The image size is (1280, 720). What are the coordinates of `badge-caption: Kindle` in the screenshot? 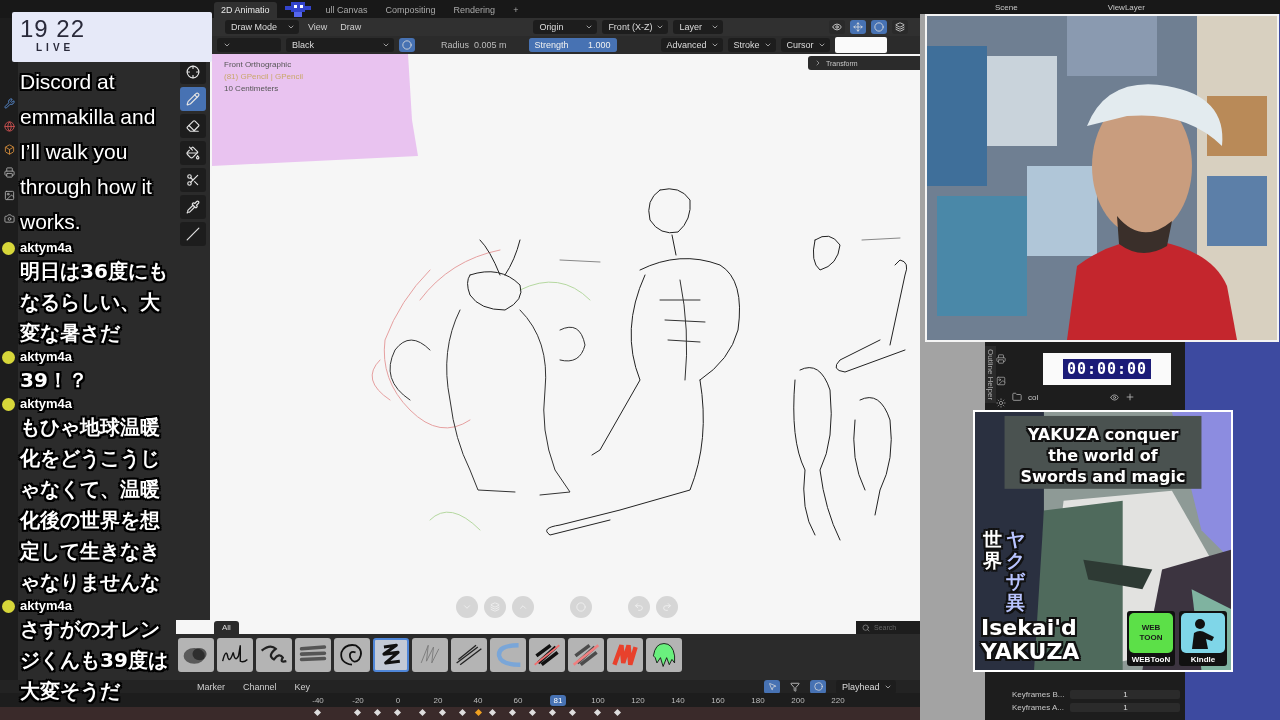 It's located at (1203, 659).